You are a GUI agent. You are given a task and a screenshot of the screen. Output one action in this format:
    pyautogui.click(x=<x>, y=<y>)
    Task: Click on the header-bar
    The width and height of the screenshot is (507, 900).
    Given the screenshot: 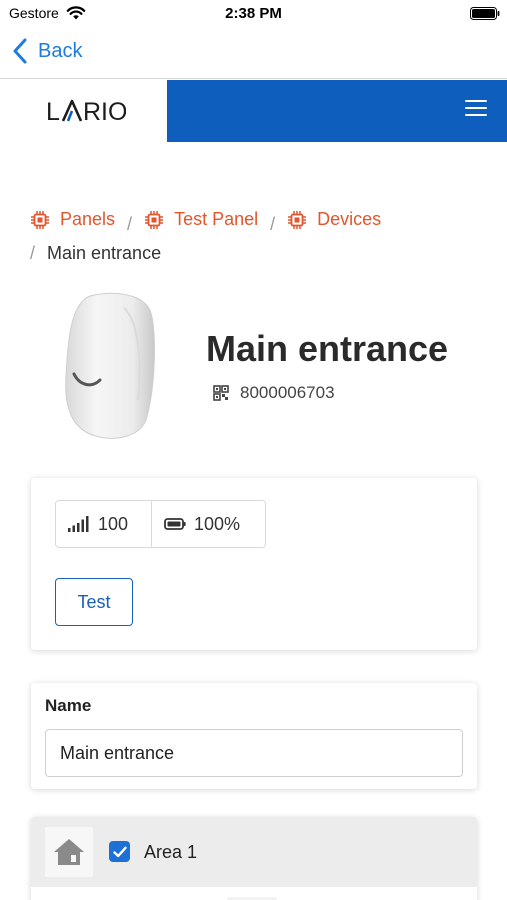 What is the action you would take?
    pyautogui.click(x=337, y=111)
    